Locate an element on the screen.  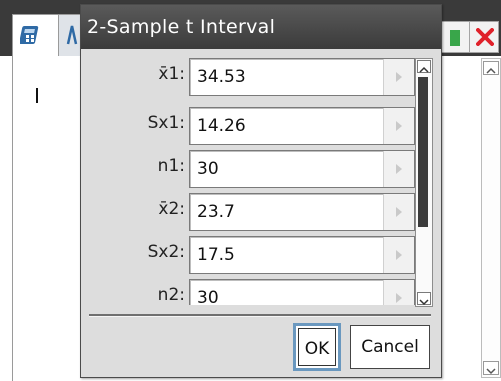
dialog-scrollbar is located at coordinates (424, 182).